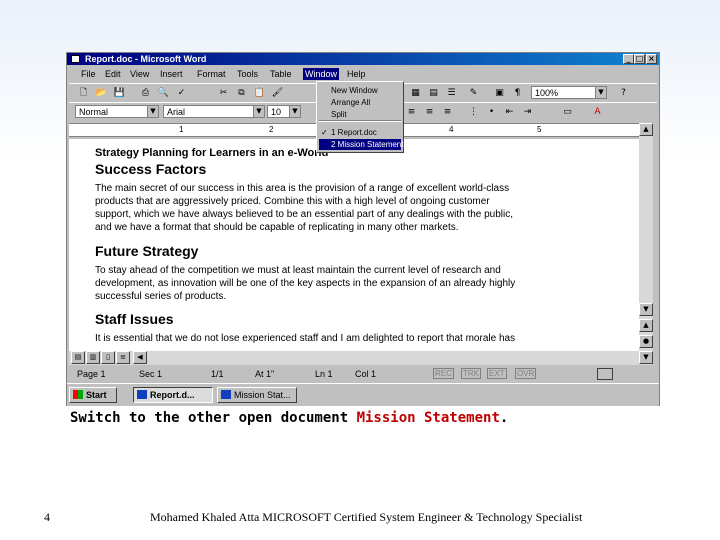 The image size is (720, 540). What do you see at coordinates (134, 319) in the screenshot?
I see `doc-heading: Staff Issues` at bounding box center [134, 319].